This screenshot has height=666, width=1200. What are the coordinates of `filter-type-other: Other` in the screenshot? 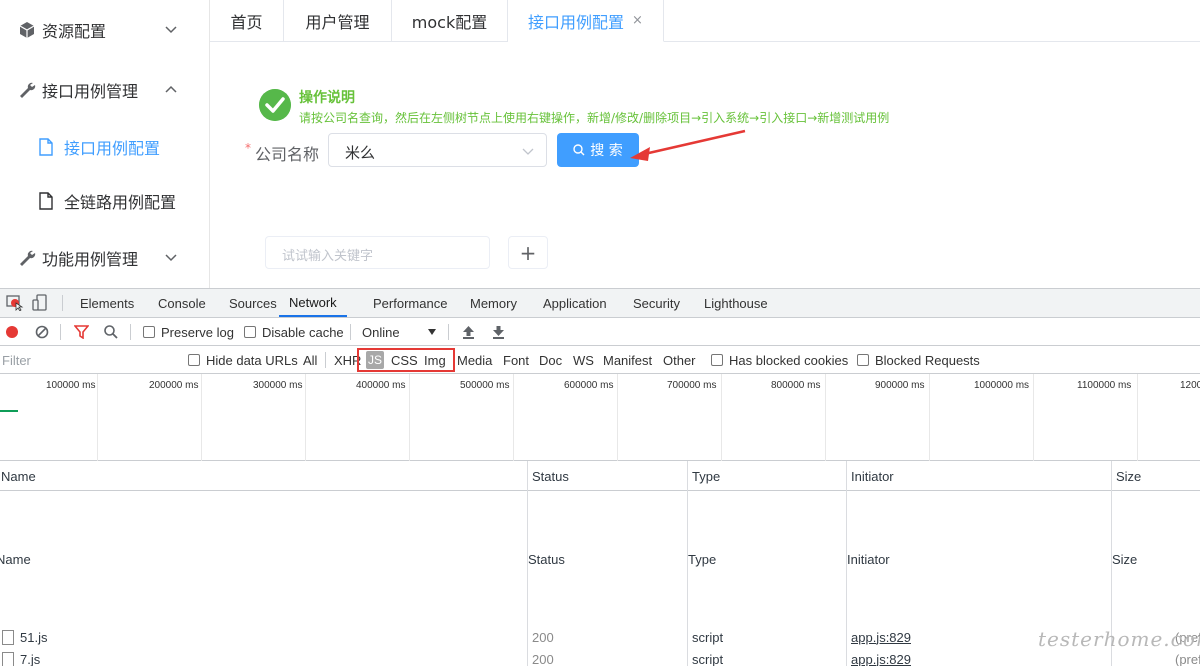 It's located at (679, 360).